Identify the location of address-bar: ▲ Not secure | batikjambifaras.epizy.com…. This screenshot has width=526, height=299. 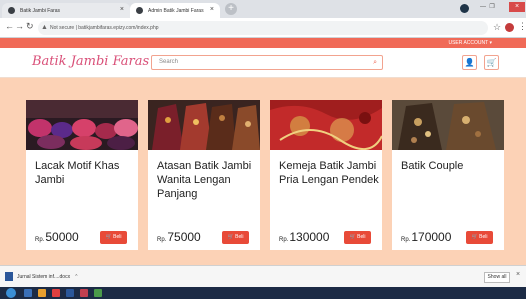
(263, 28).